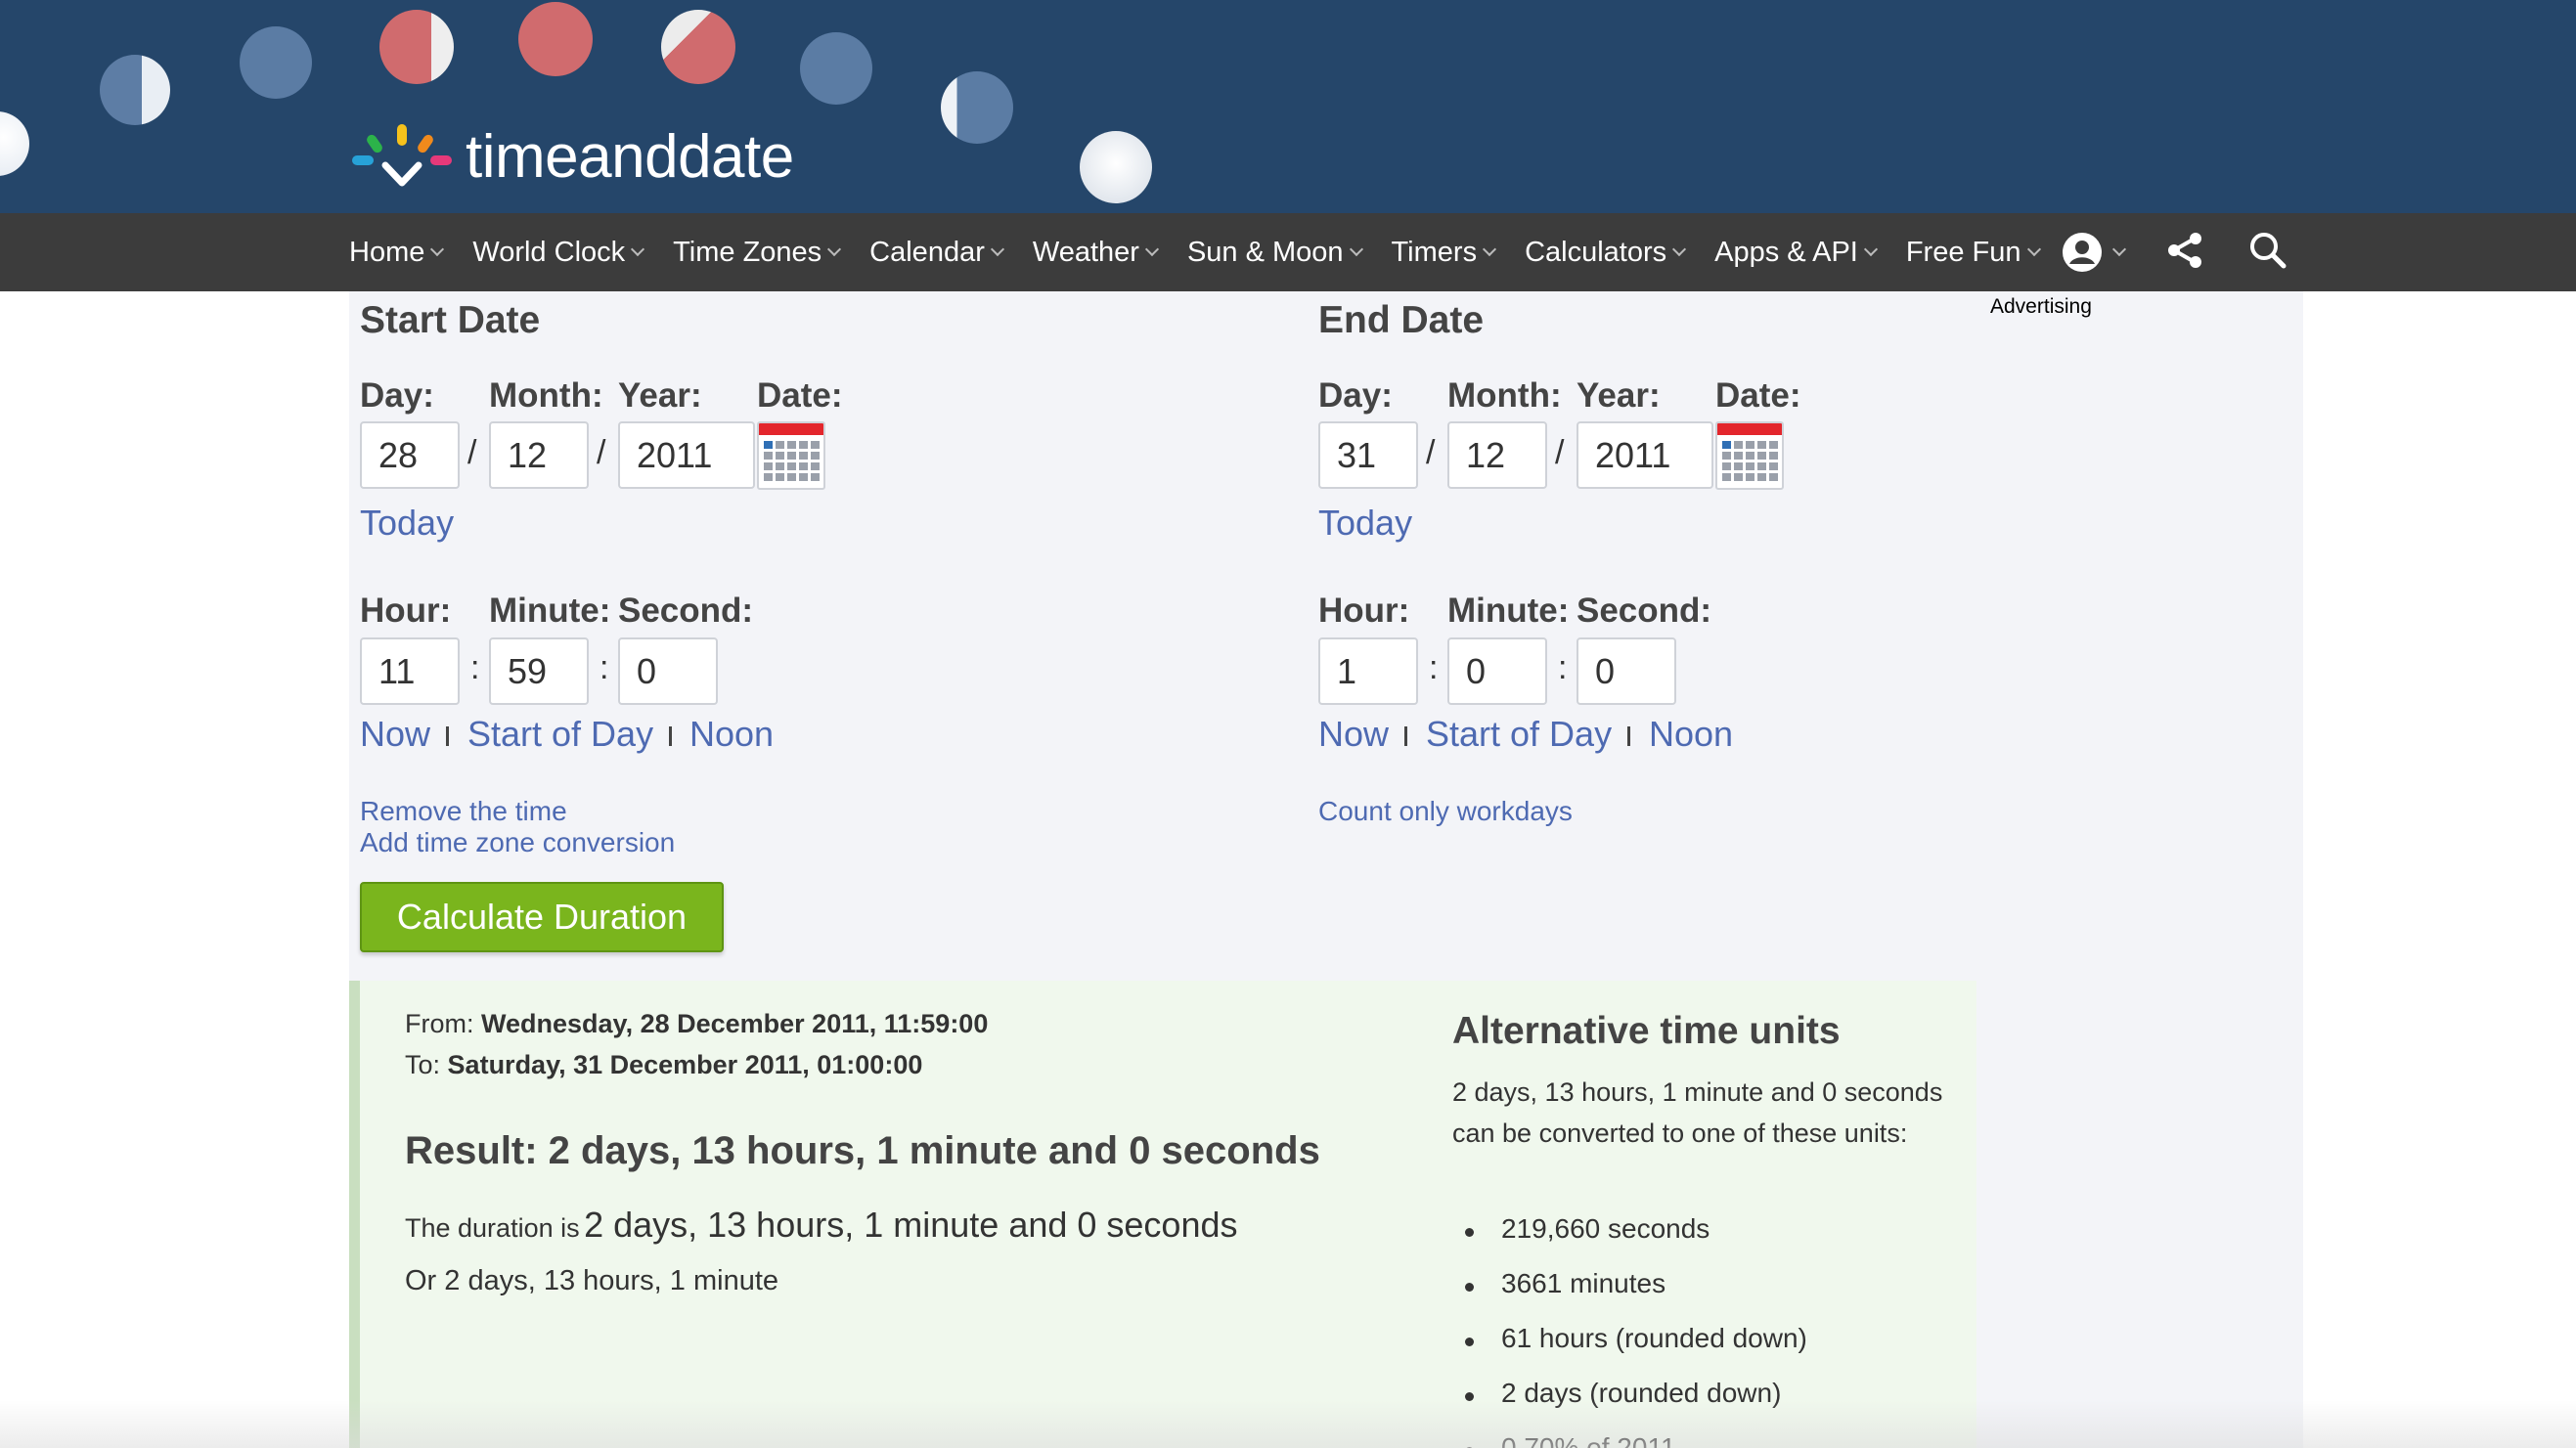  I want to click on start-hour-input, so click(410, 671).